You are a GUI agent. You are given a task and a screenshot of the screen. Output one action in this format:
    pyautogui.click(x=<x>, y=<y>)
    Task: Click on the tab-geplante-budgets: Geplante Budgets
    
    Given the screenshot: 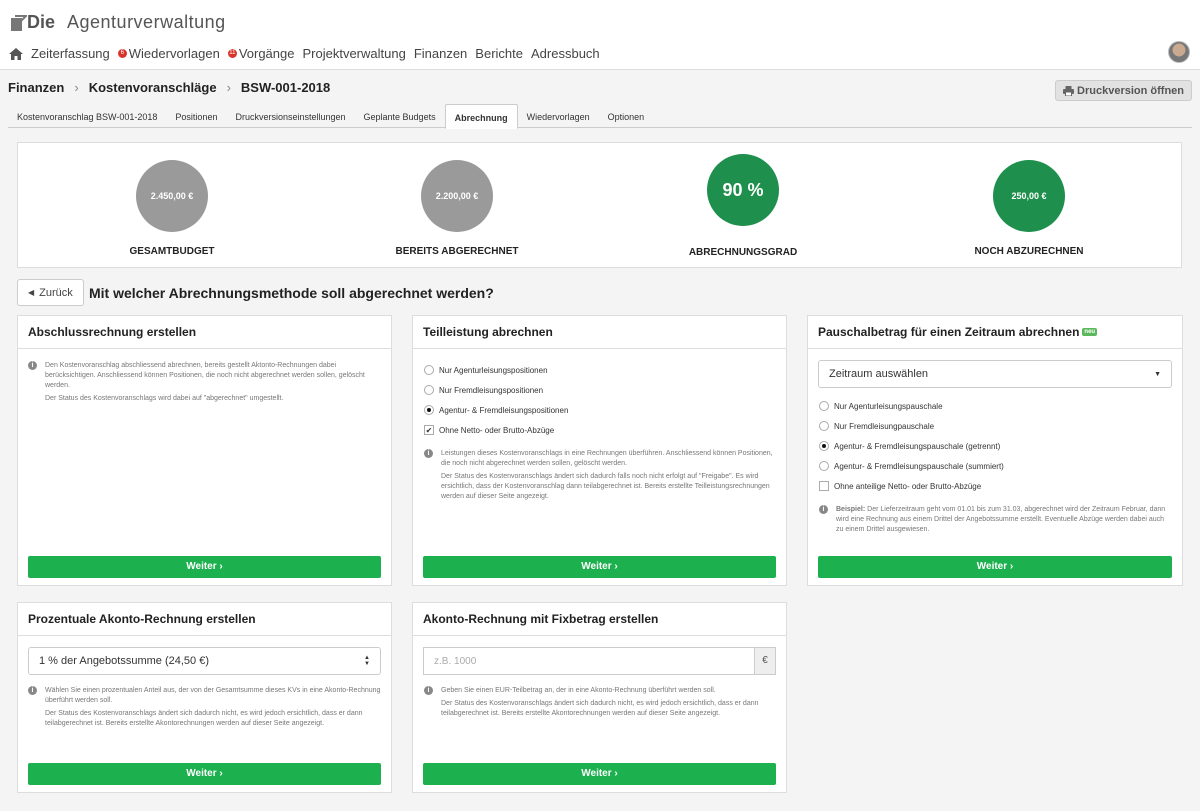 What is the action you would take?
    pyautogui.click(x=400, y=116)
    